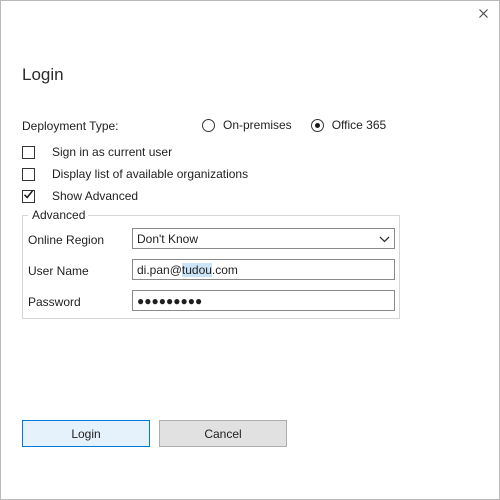 This screenshot has width=500, height=500. What do you see at coordinates (54, 302) in the screenshot?
I see `password-label: Password` at bounding box center [54, 302].